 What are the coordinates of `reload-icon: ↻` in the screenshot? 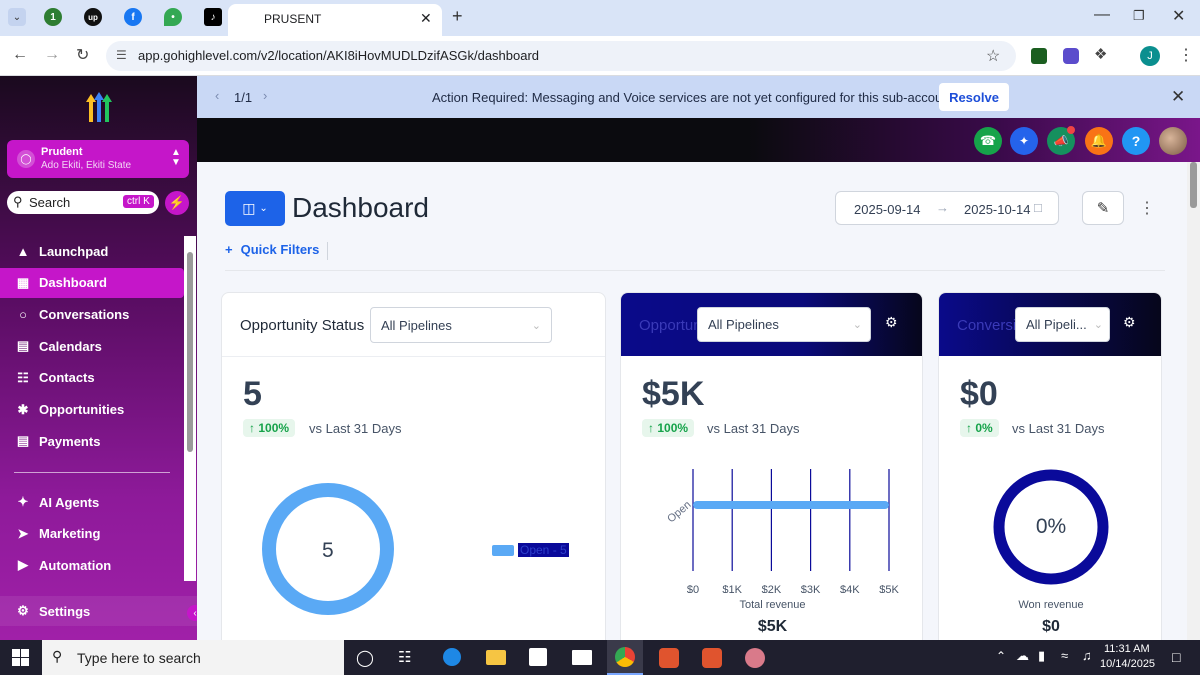 It's located at (82, 55).